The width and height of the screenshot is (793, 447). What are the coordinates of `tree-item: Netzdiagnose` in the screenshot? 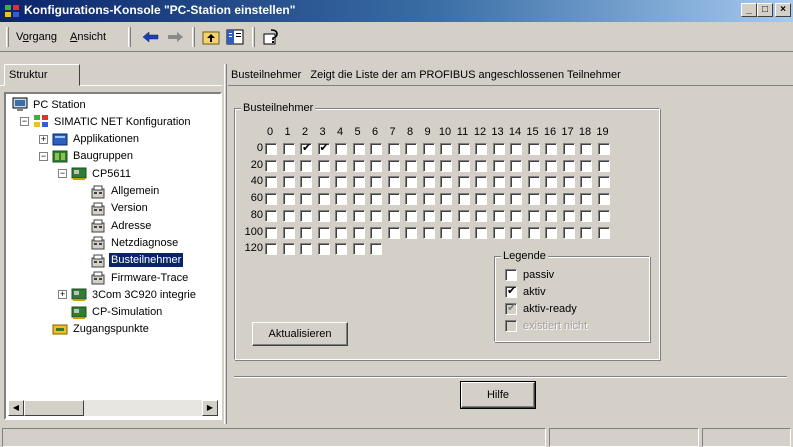 It's located at (135, 242).